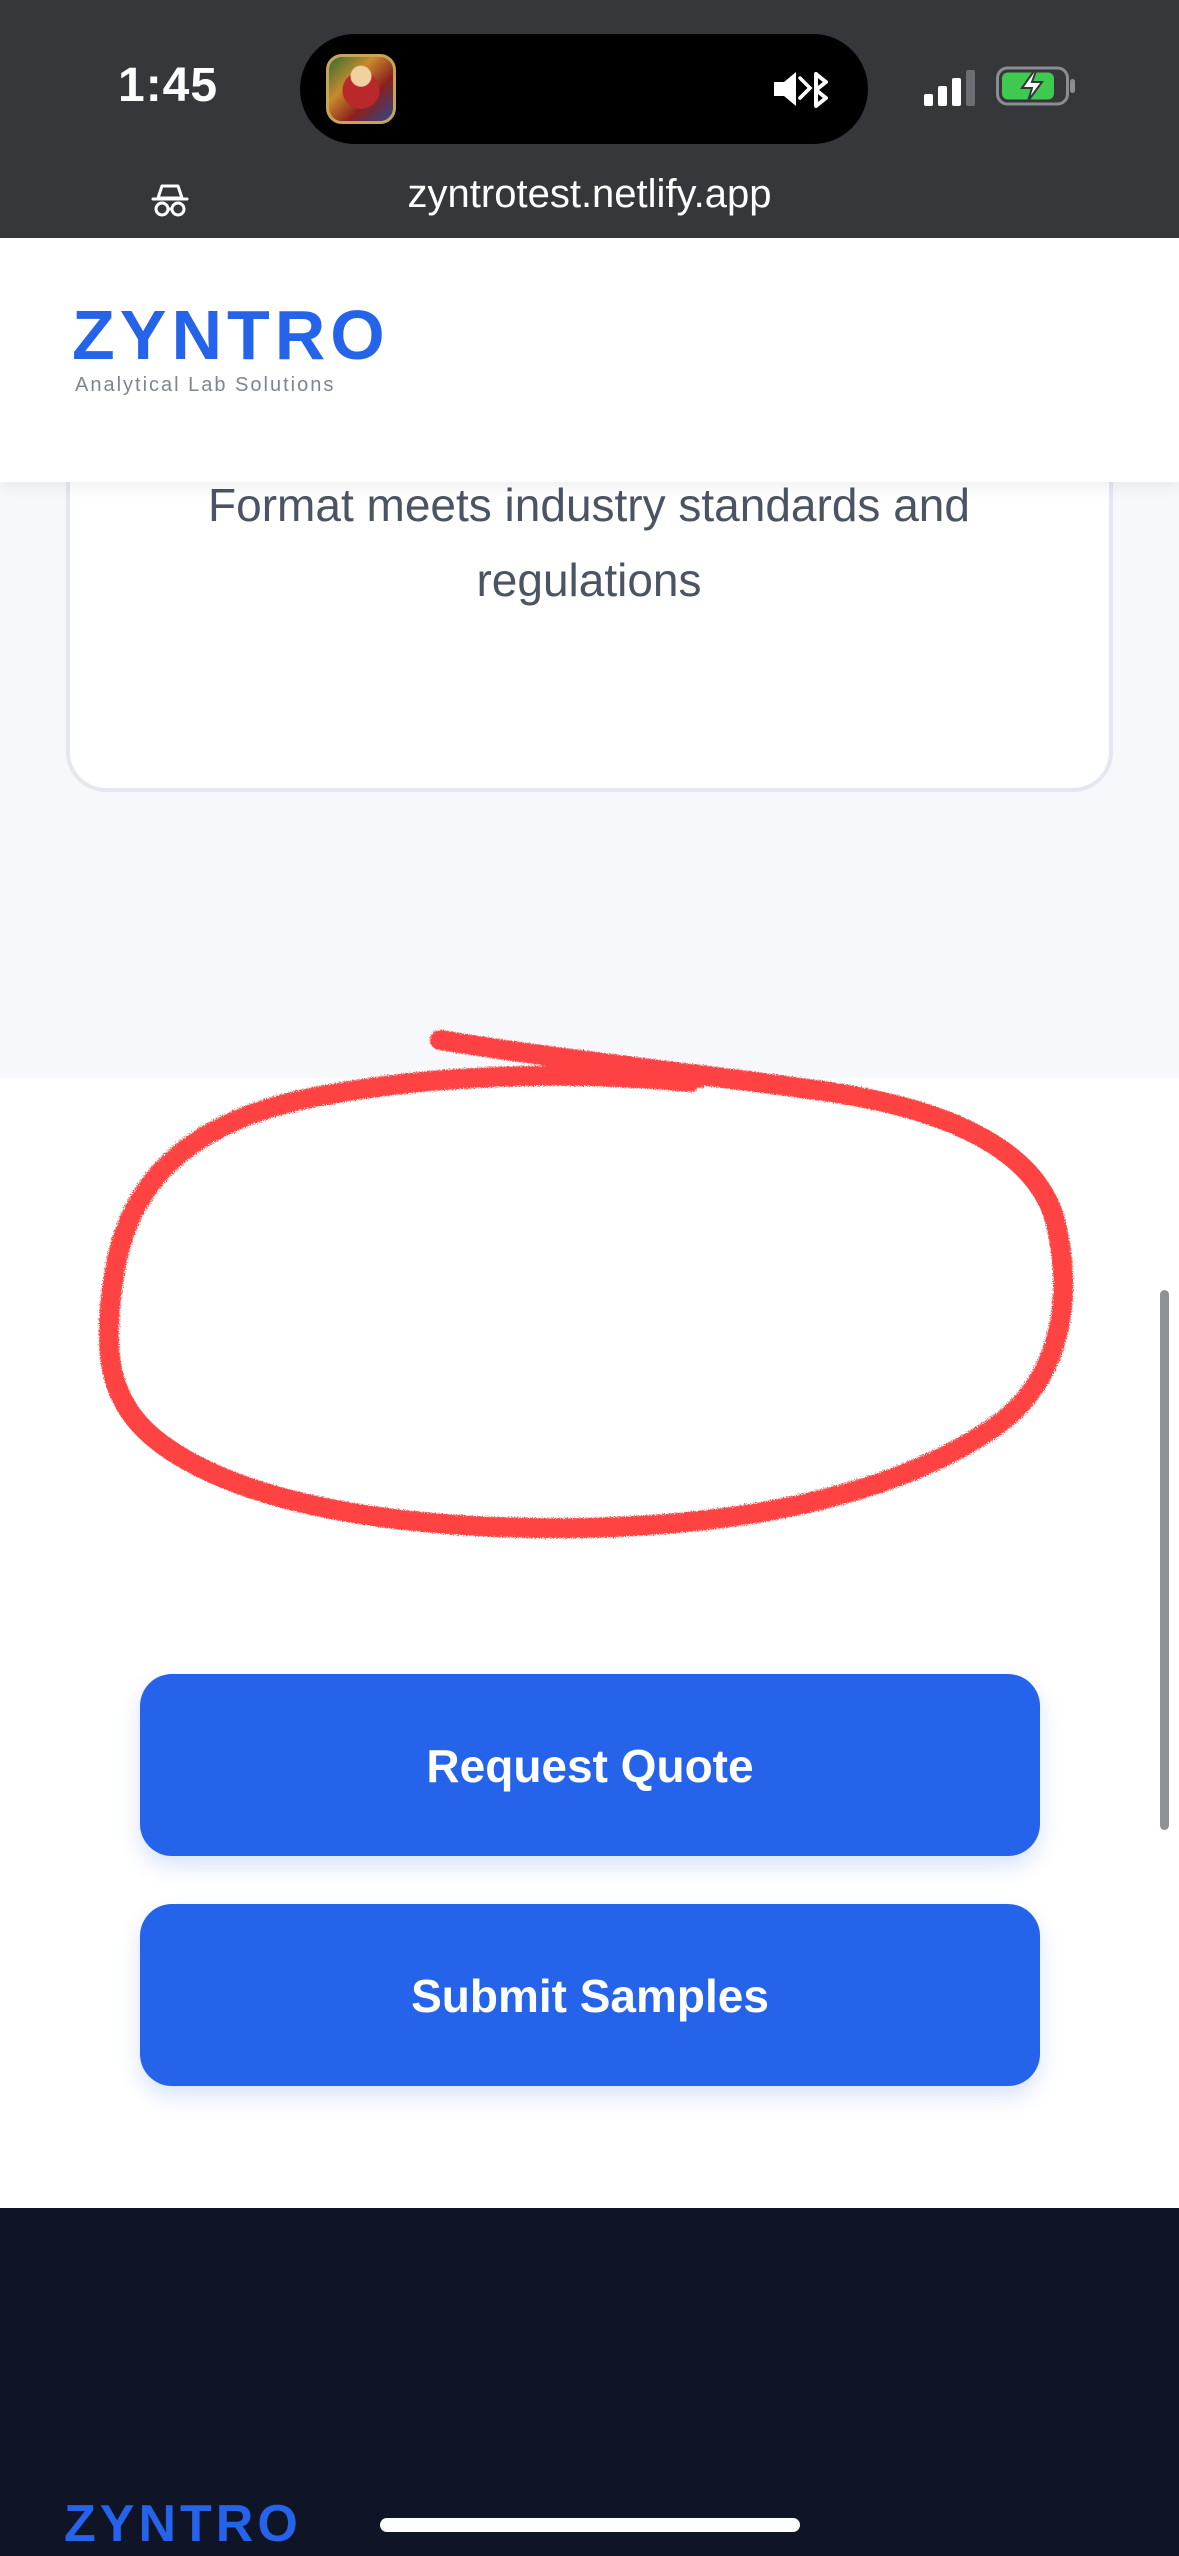 Image resolution: width=1179 pixels, height=2556 pixels. What do you see at coordinates (590, 1765) in the screenshot?
I see `request-quote-button: Request Quote` at bounding box center [590, 1765].